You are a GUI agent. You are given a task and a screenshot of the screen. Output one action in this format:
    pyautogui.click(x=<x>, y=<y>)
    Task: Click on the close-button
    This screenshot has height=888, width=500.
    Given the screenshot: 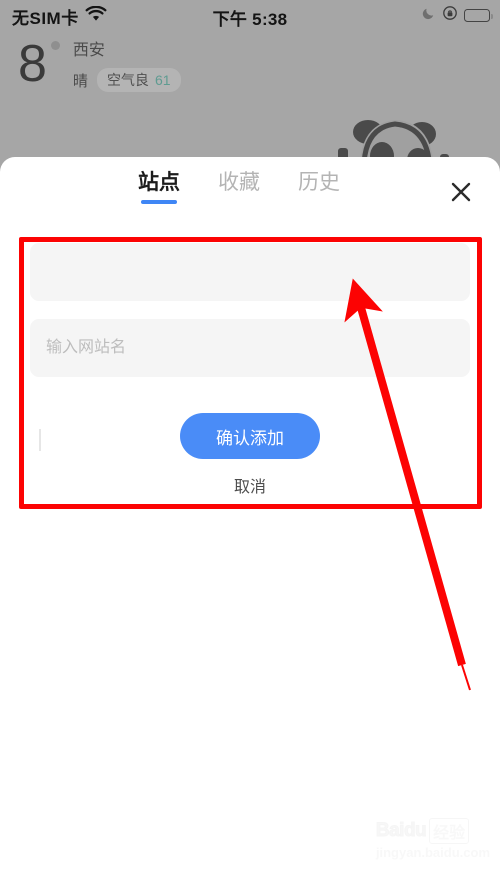 What is the action you would take?
    pyautogui.click(x=461, y=192)
    